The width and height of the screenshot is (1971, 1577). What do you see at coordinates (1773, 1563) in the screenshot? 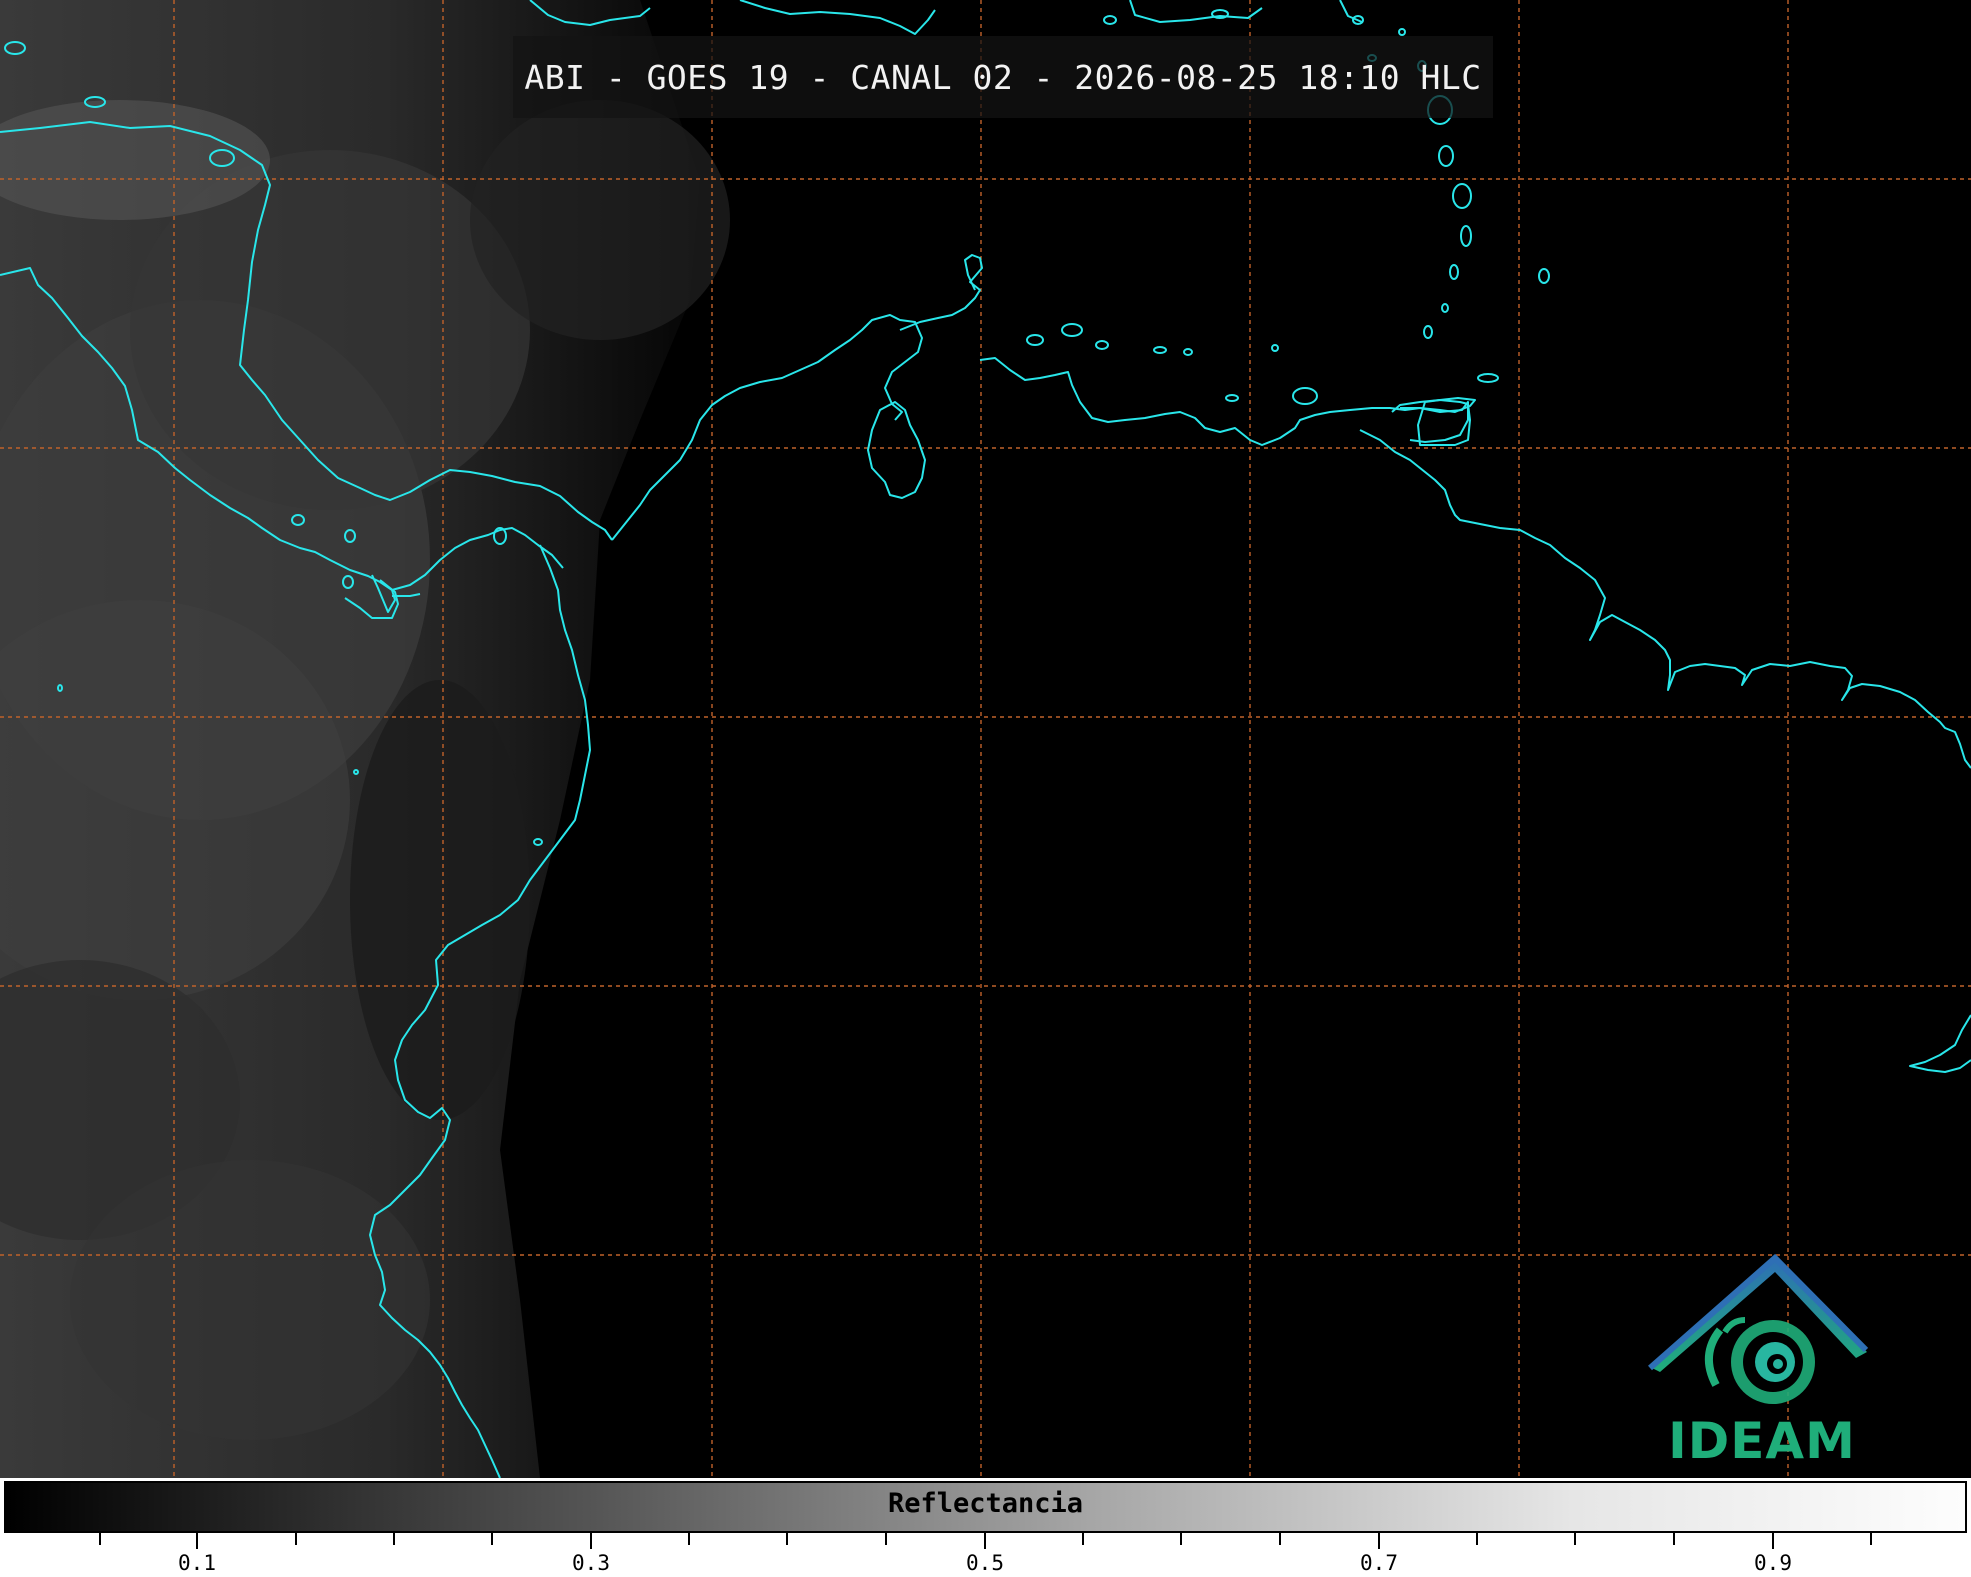
I see `colorbar-tick-label: 0.9` at bounding box center [1773, 1563].